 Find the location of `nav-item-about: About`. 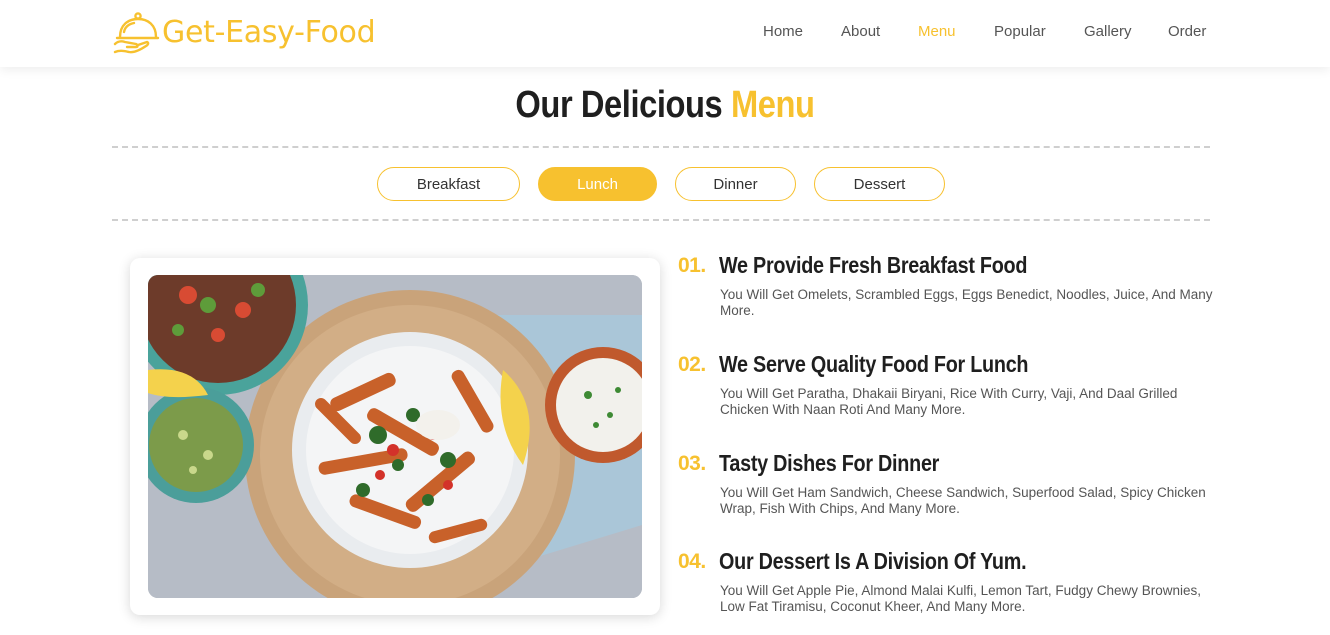

nav-item-about: About is located at coordinates (860, 31).